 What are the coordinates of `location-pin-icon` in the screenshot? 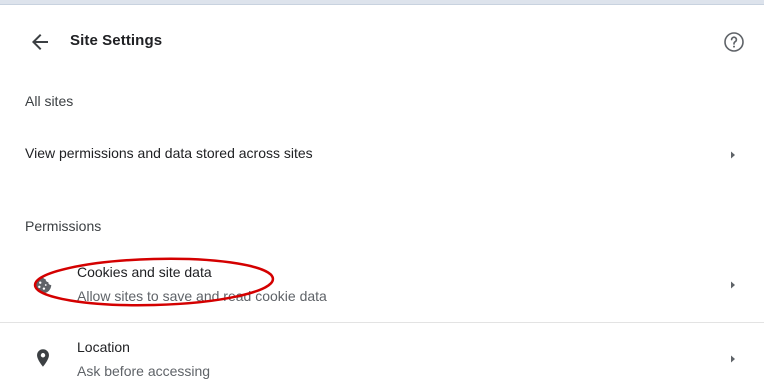 It's located at (43, 358).